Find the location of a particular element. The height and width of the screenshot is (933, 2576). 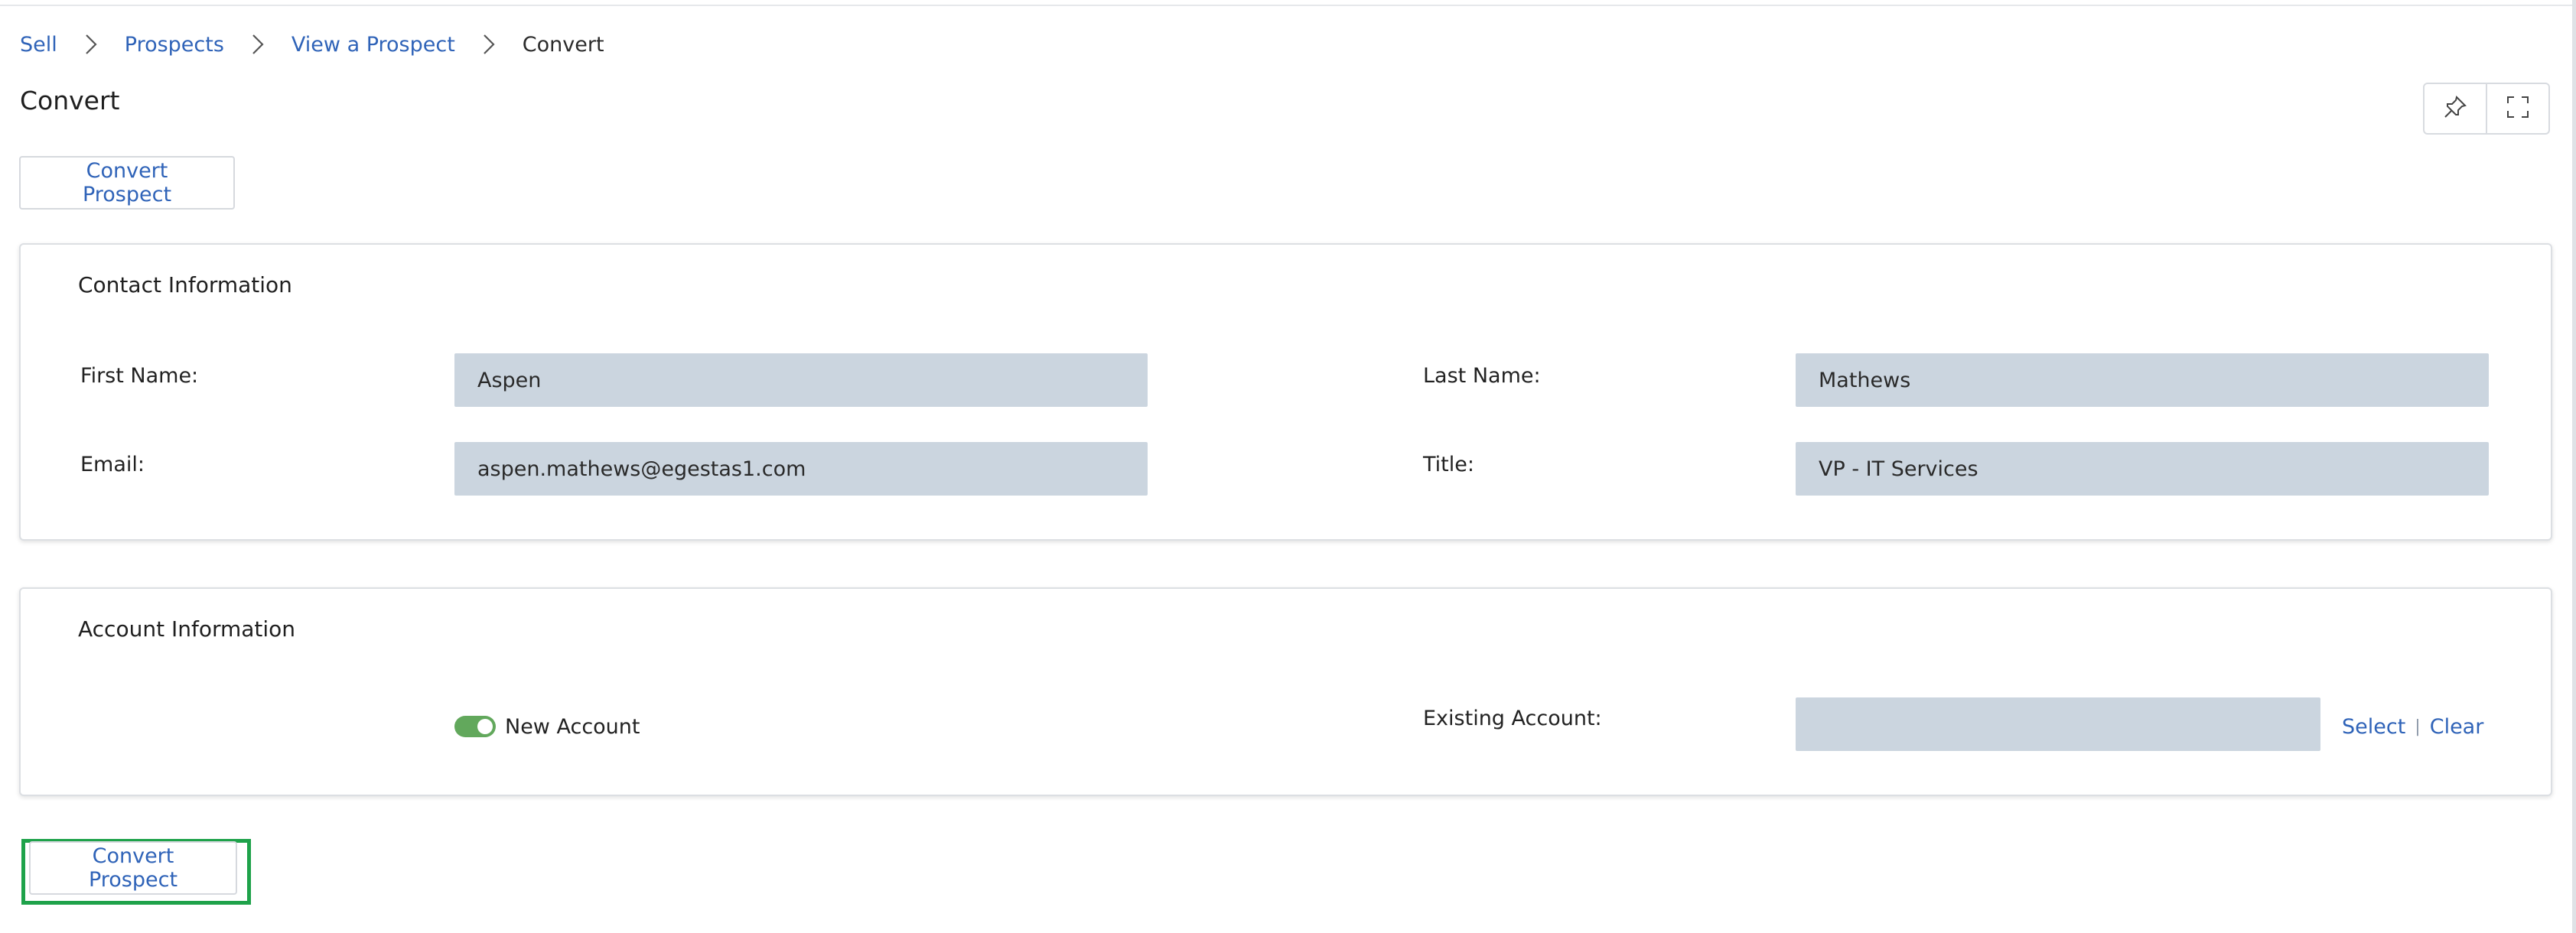

existing-account-actions: Select | Clear is located at coordinates (2413, 726).